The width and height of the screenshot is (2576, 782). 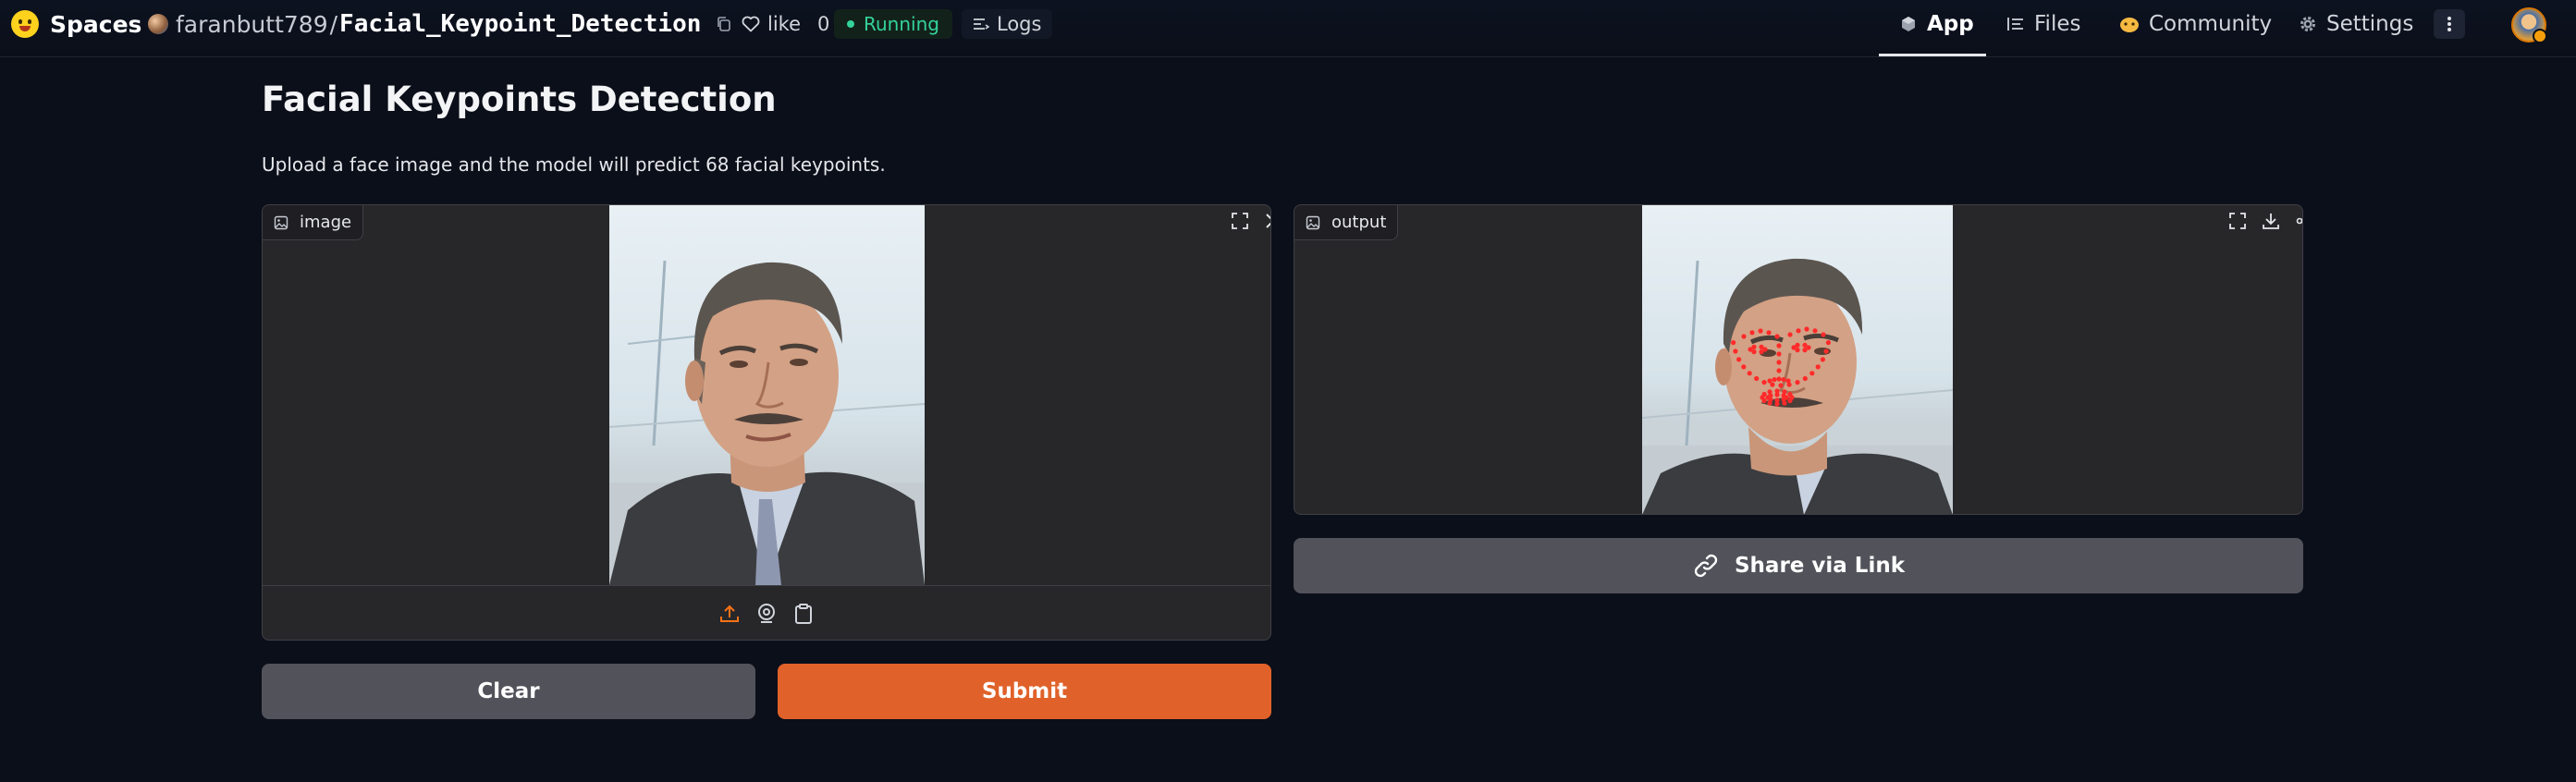 What do you see at coordinates (1820, 566) in the screenshot?
I see `share-button-label: Share via Link` at bounding box center [1820, 566].